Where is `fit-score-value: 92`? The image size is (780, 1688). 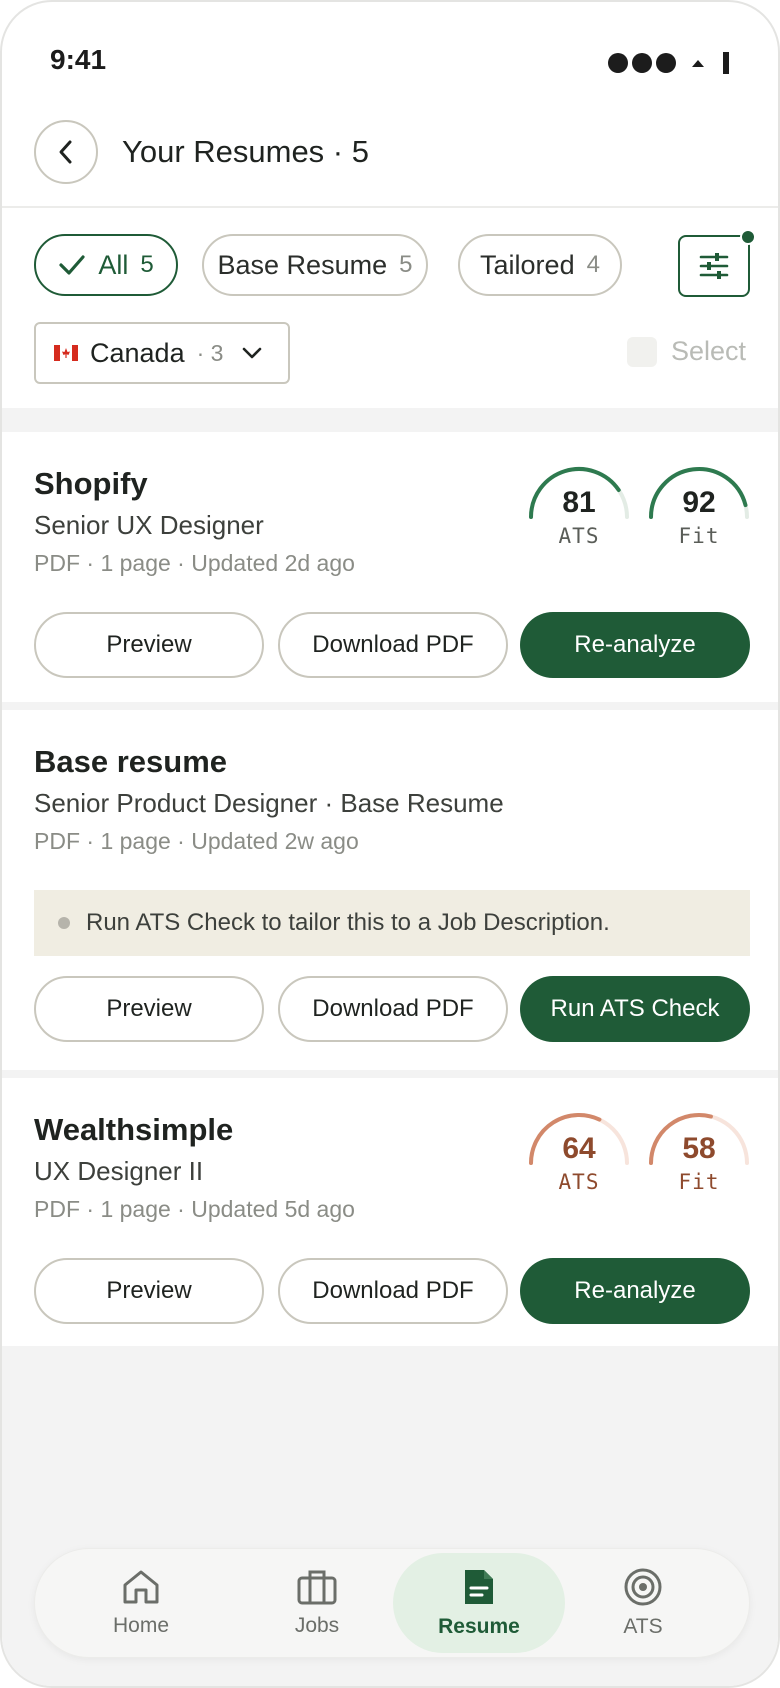 fit-score-value: 92 is located at coordinates (699, 502).